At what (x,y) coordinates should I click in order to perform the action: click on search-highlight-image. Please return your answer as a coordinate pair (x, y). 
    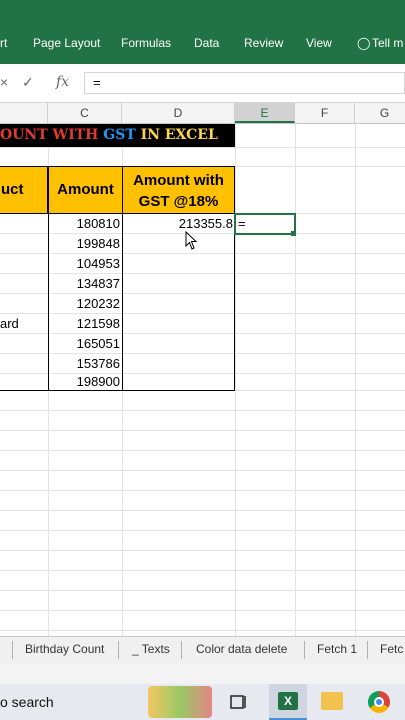
    Looking at the image, I should click on (180, 702).